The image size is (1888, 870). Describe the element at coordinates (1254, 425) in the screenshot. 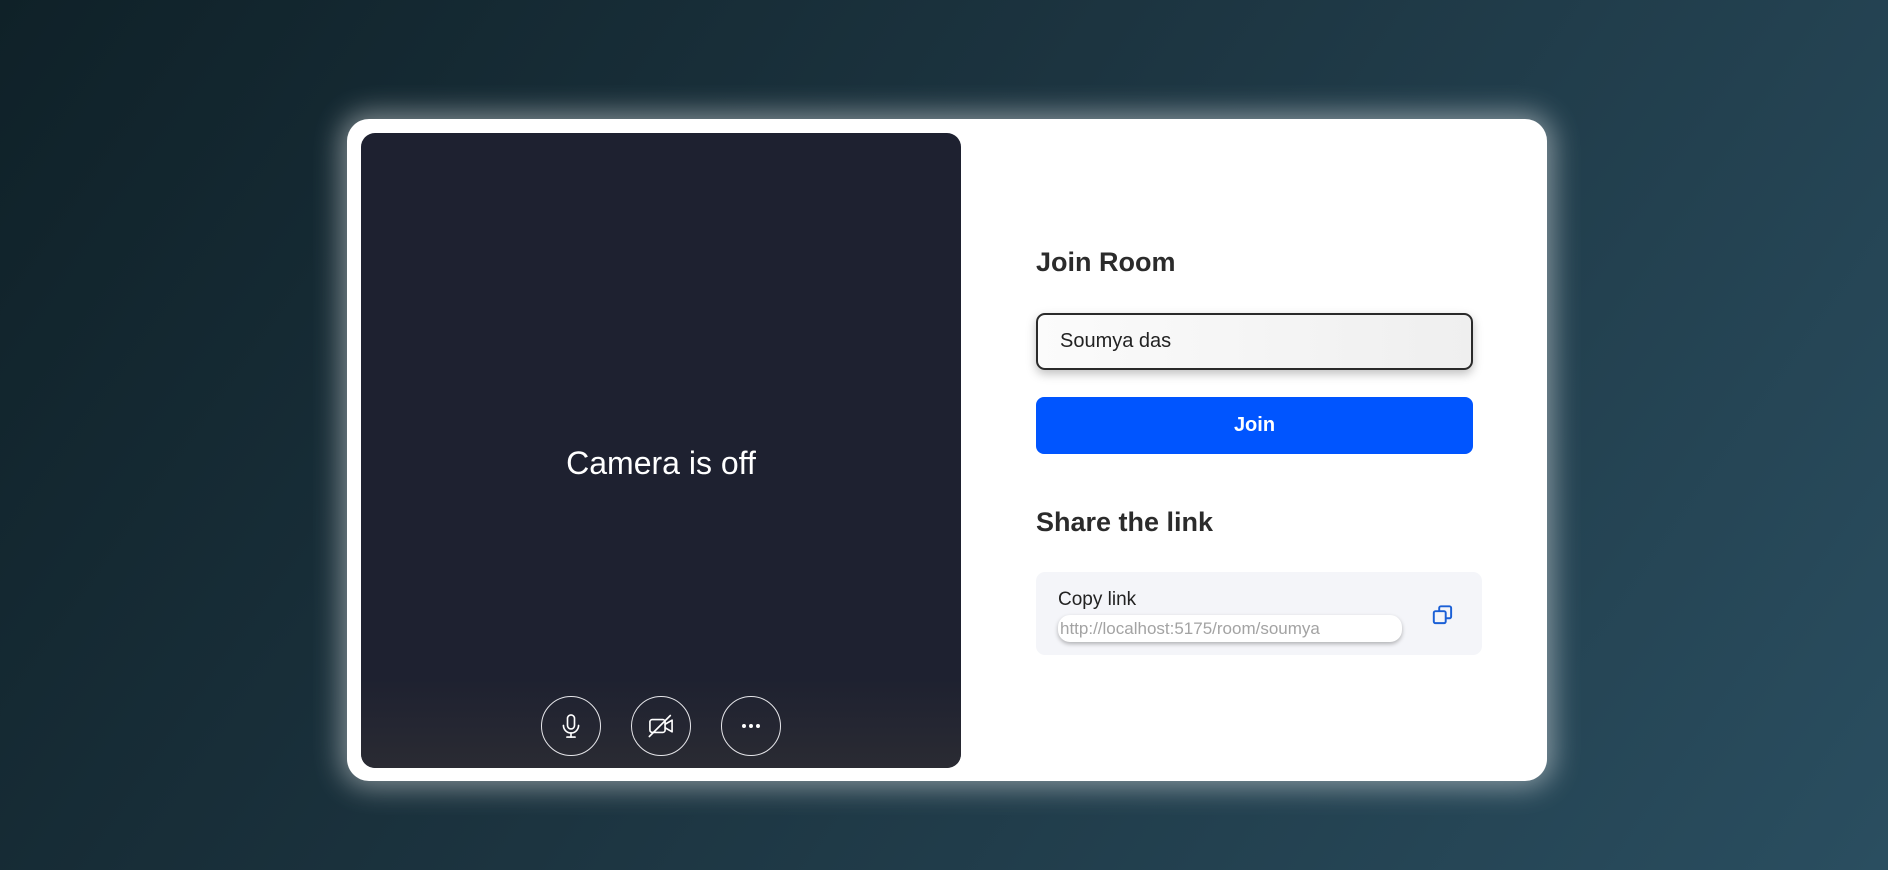

I see `join-button: Join` at that location.